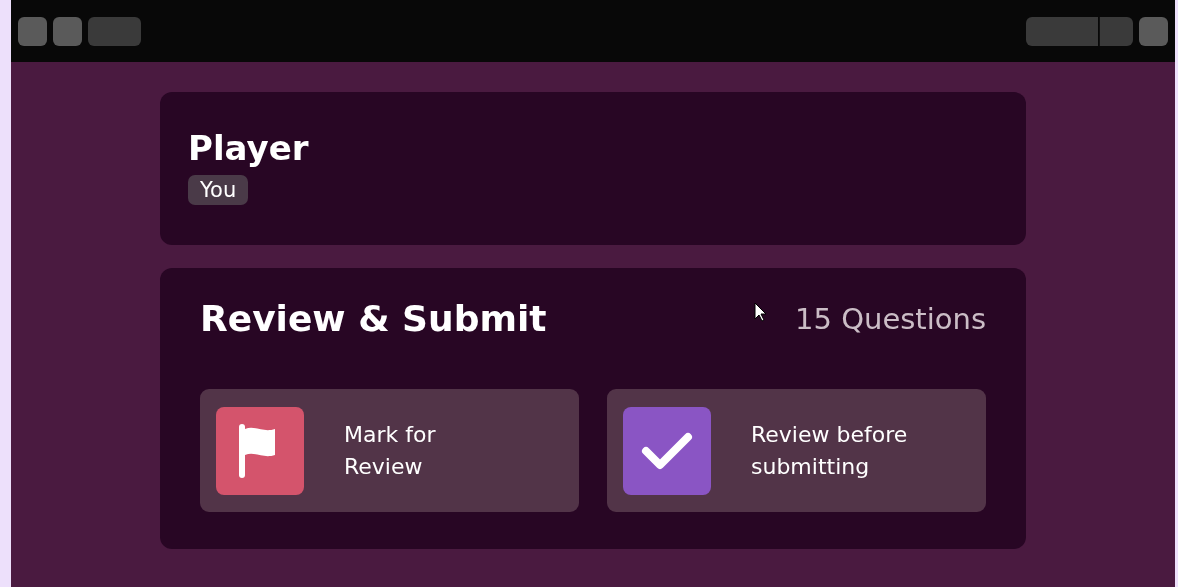 The height and width of the screenshot is (587, 1178). I want to click on question-count: 15 Questions, so click(890, 318).